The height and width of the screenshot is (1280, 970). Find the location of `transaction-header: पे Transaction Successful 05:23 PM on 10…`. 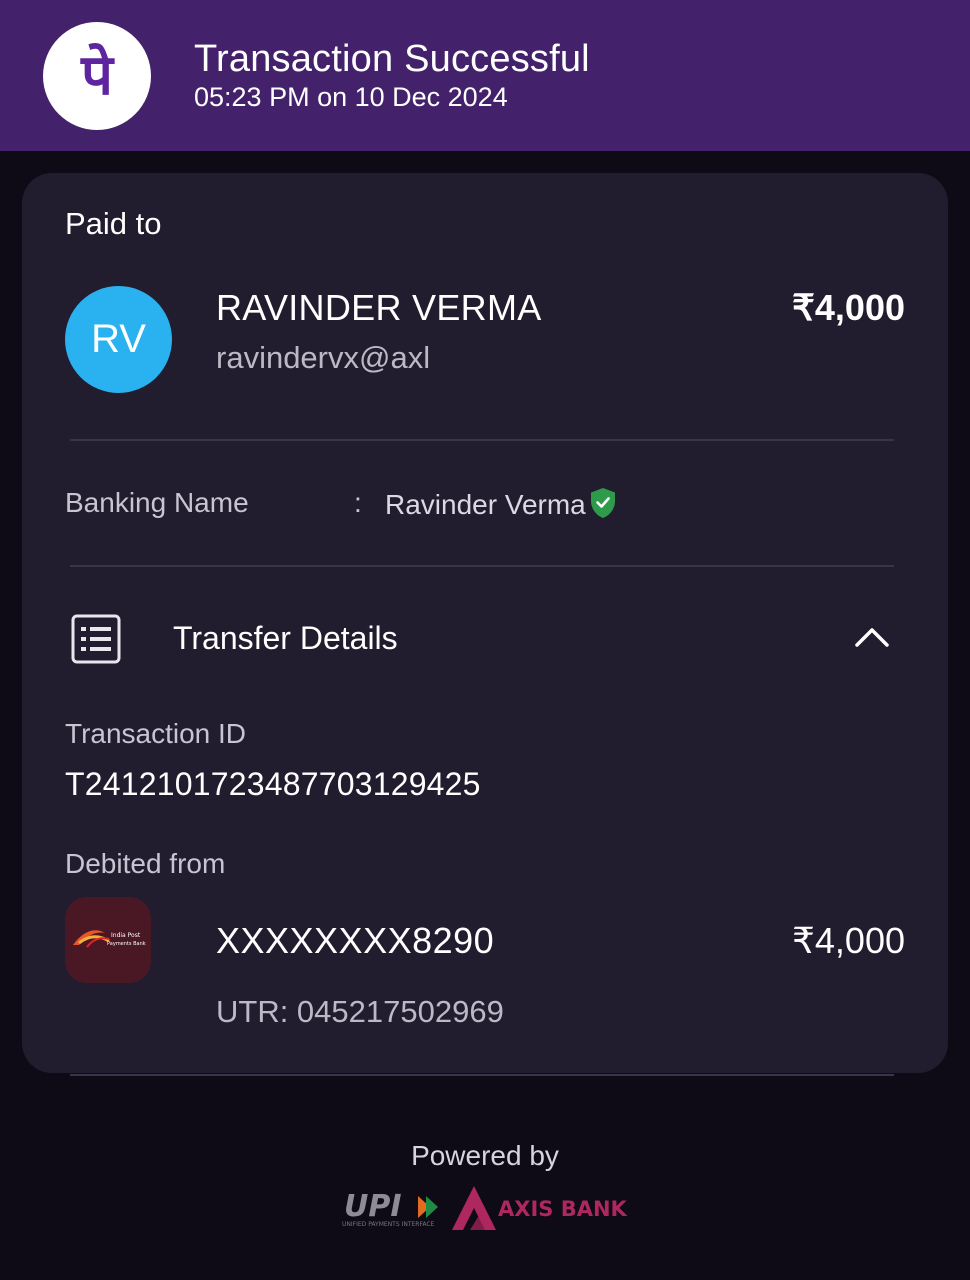

transaction-header: पे Transaction Successful 05:23 PM on 10… is located at coordinates (485, 75).